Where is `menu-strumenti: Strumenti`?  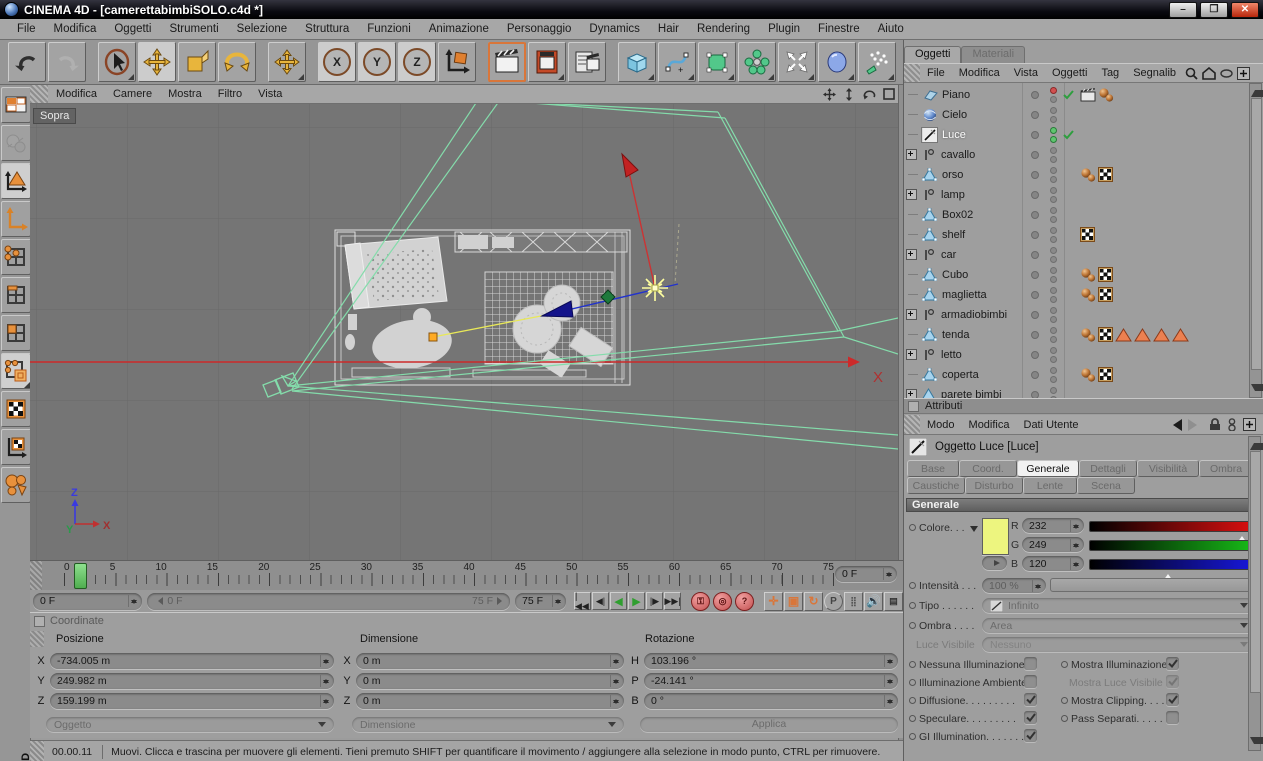 menu-strumenti: Strumenti is located at coordinates (193, 29).